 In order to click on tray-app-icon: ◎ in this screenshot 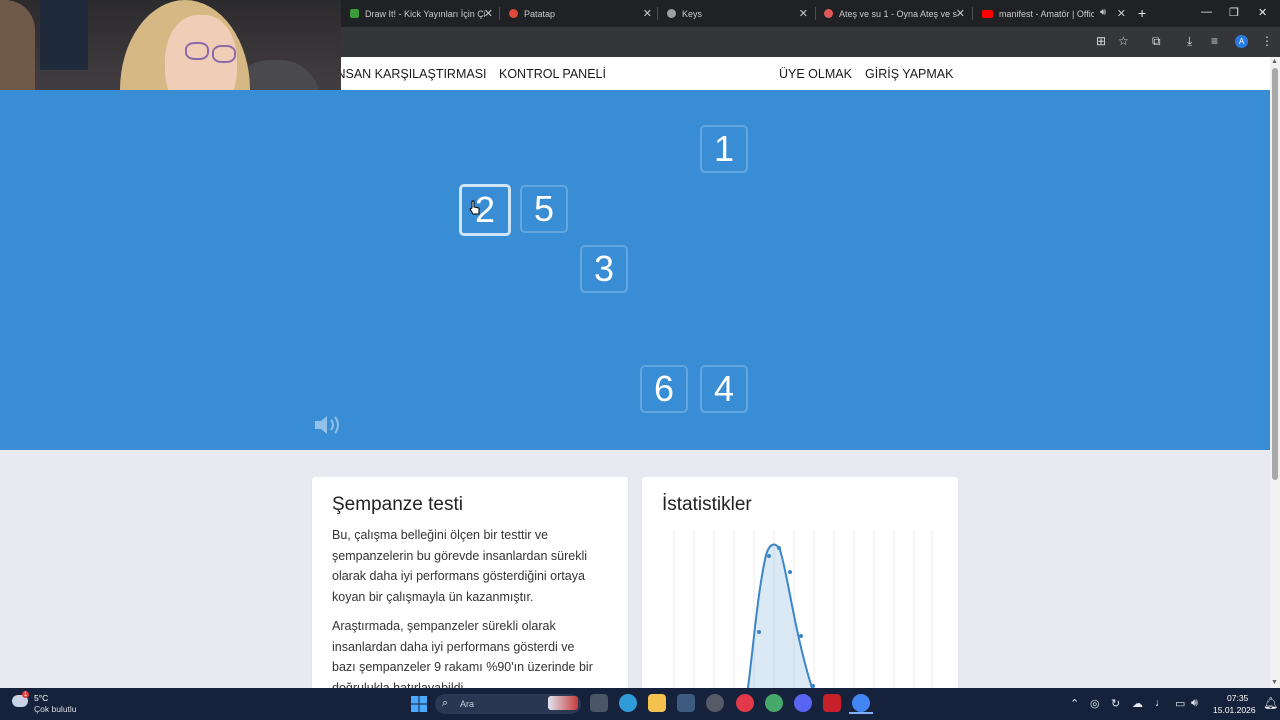, I will do `click(1095, 703)`.